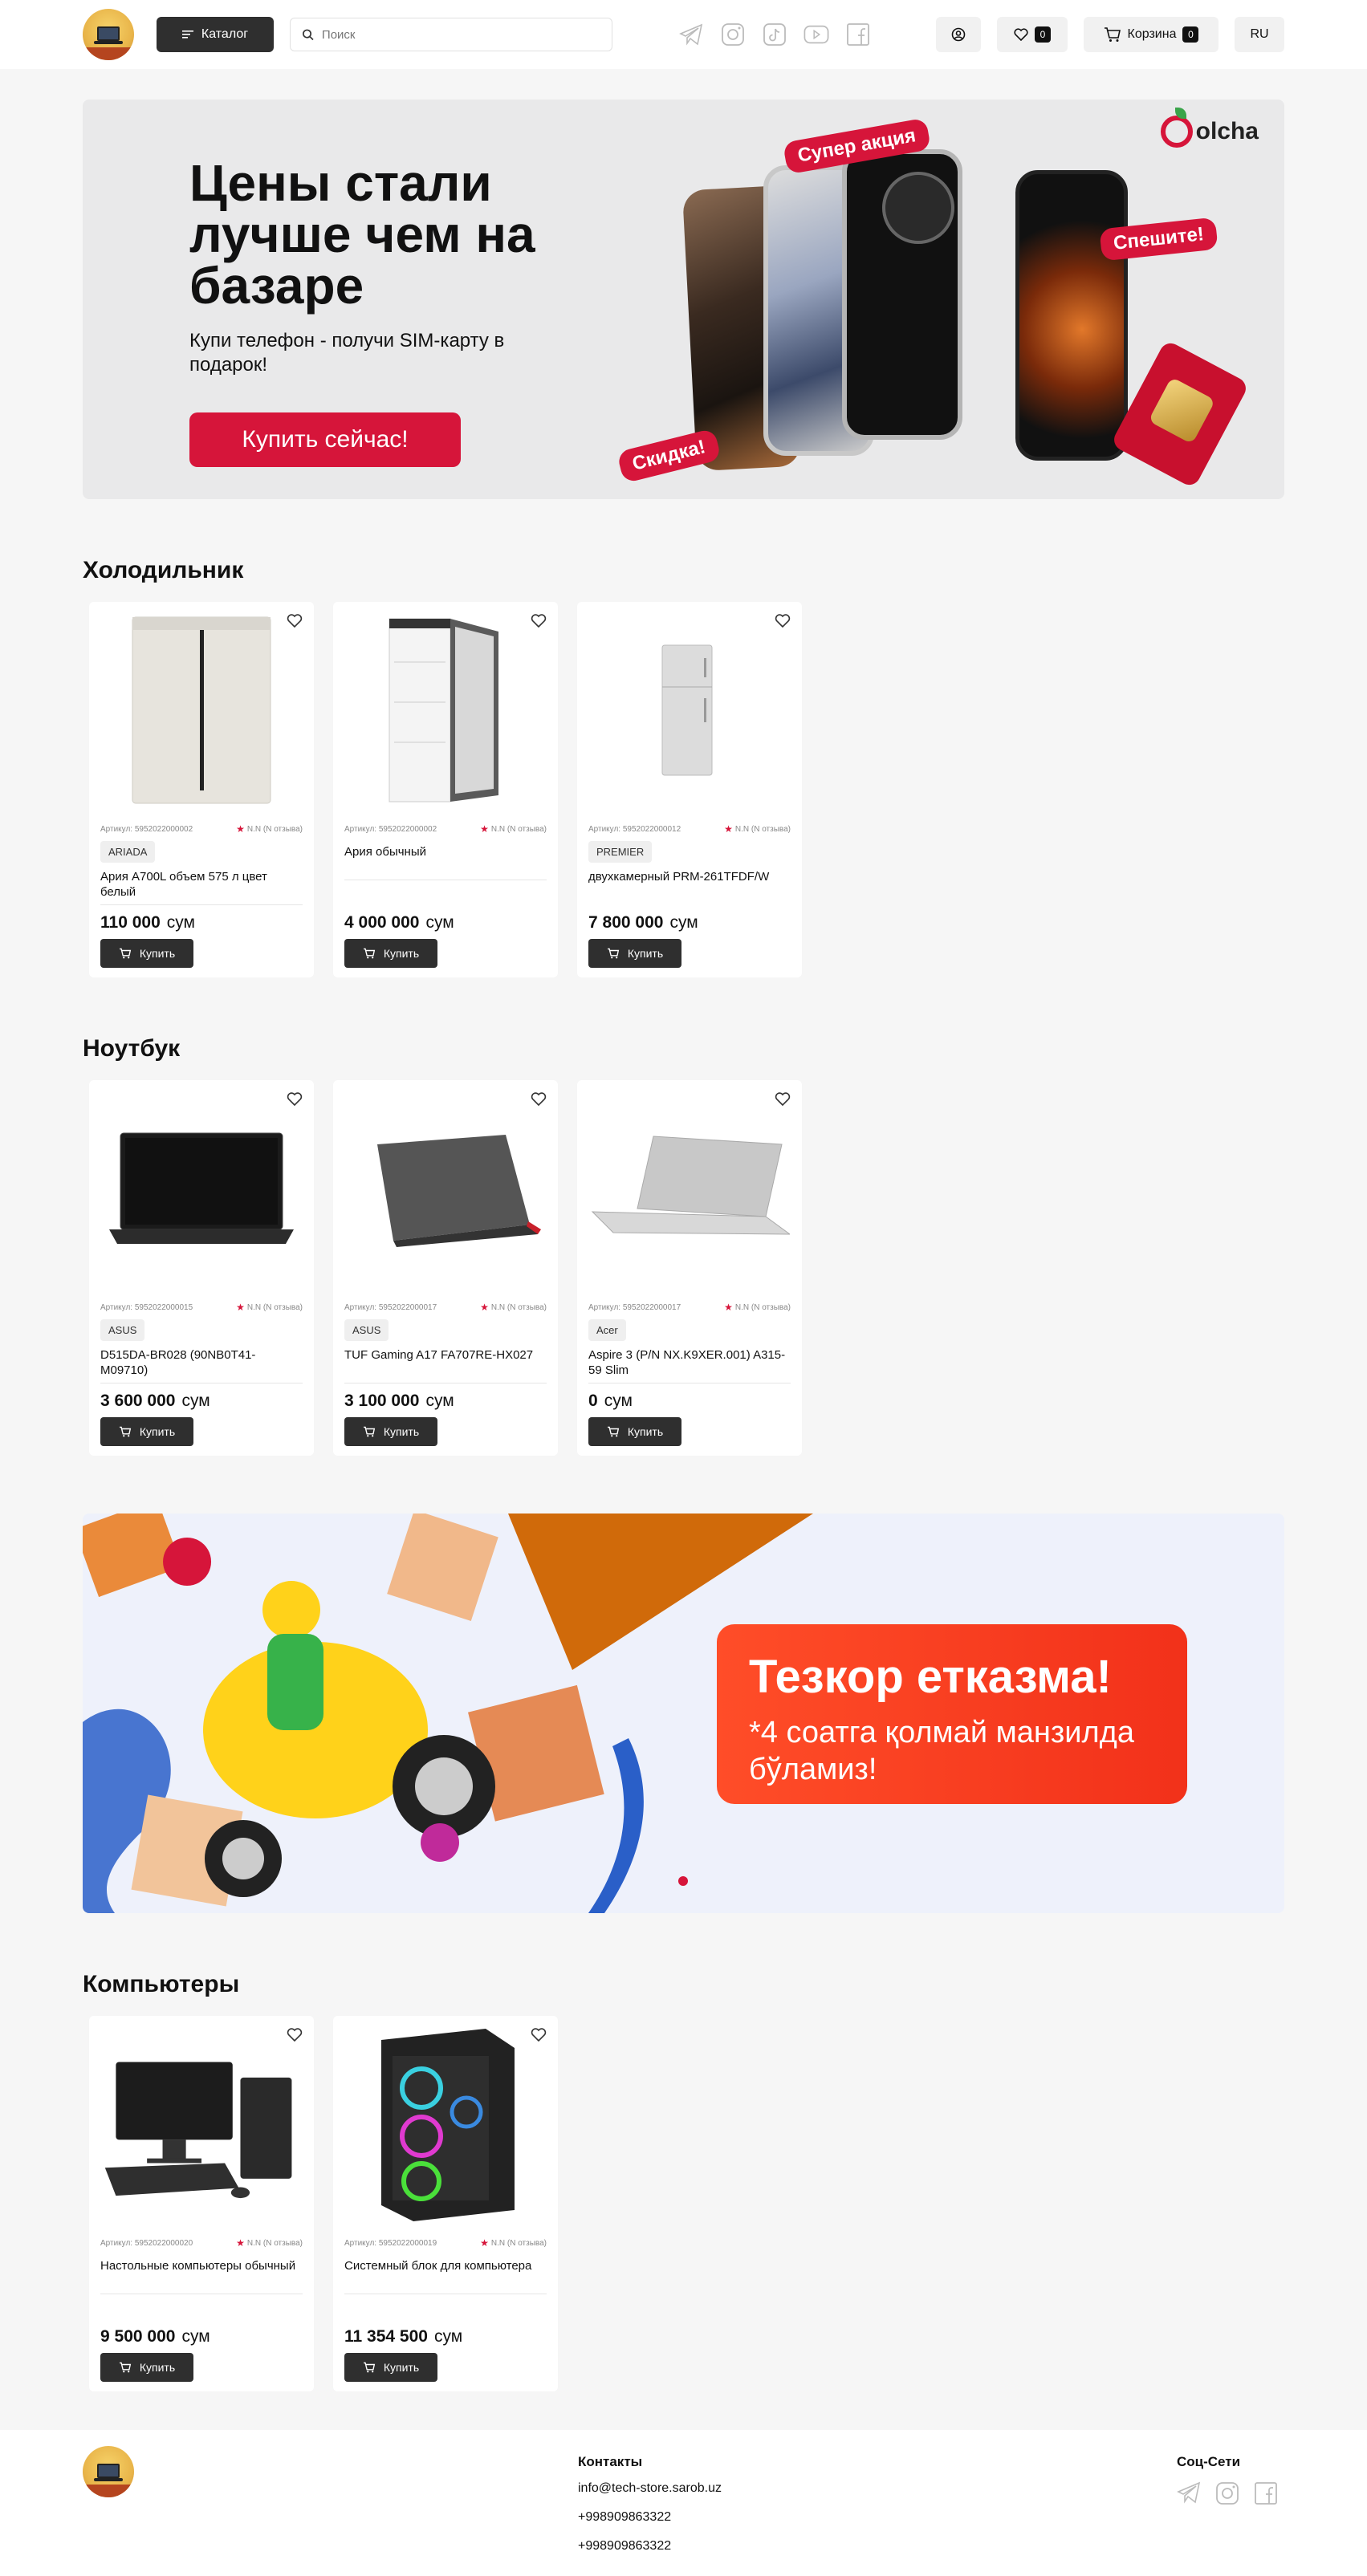  What do you see at coordinates (816, 34) in the screenshot?
I see `youtube-icon` at bounding box center [816, 34].